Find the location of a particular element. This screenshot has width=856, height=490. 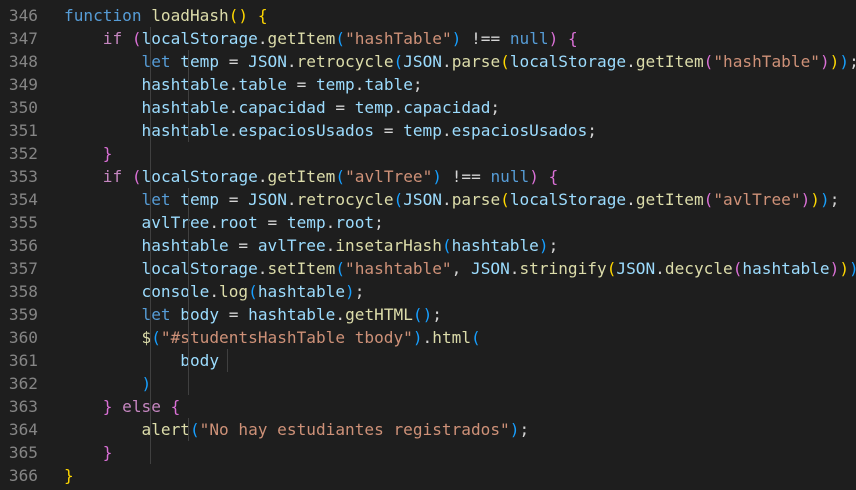

line-number: 353 is located at coordinates (23, 176).